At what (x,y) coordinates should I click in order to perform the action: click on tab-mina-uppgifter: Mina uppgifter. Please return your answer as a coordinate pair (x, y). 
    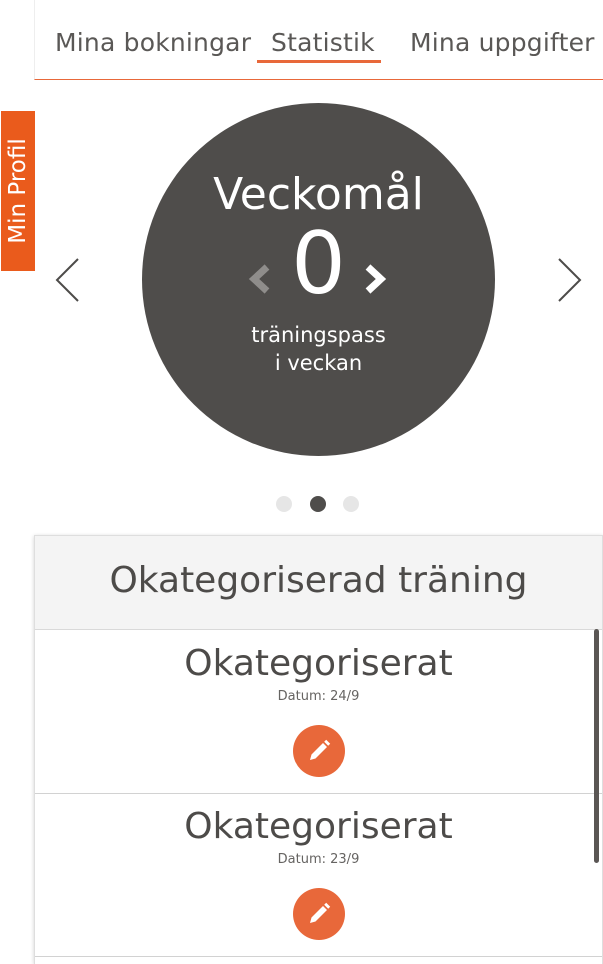
    Looking at the image, I should click on (502, 42).